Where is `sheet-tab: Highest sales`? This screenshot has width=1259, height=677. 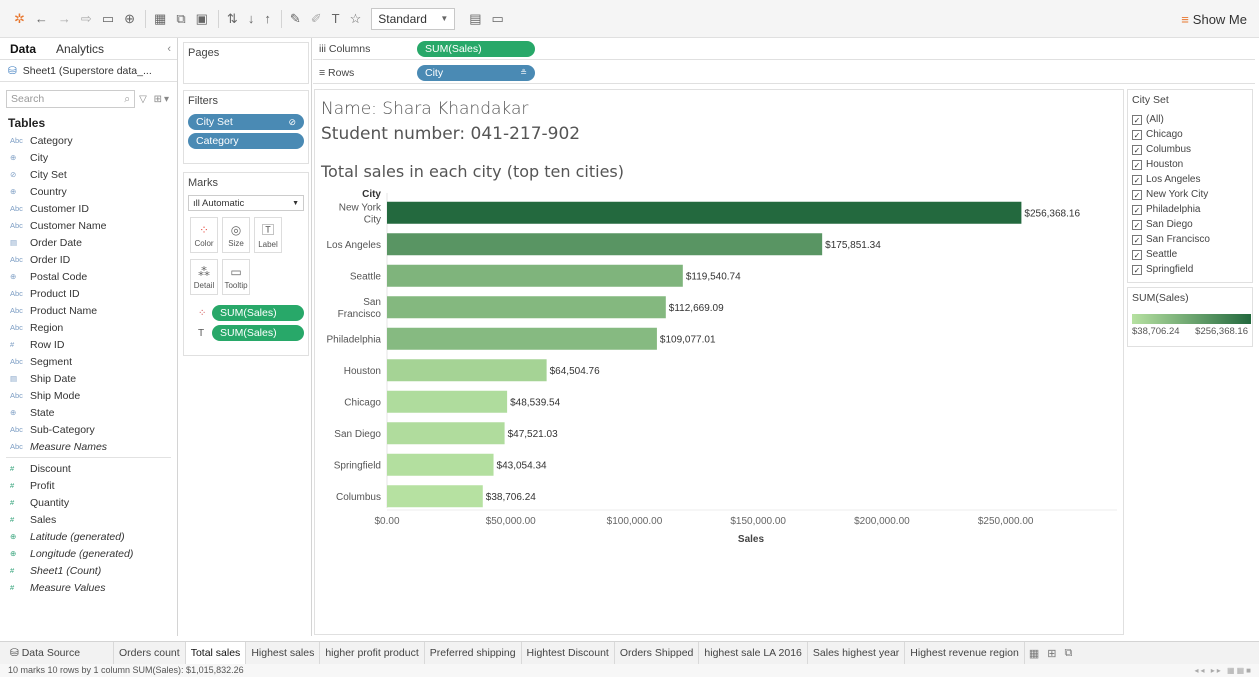
sheet-tab: Highest sales is located at coordinates (283, 653).